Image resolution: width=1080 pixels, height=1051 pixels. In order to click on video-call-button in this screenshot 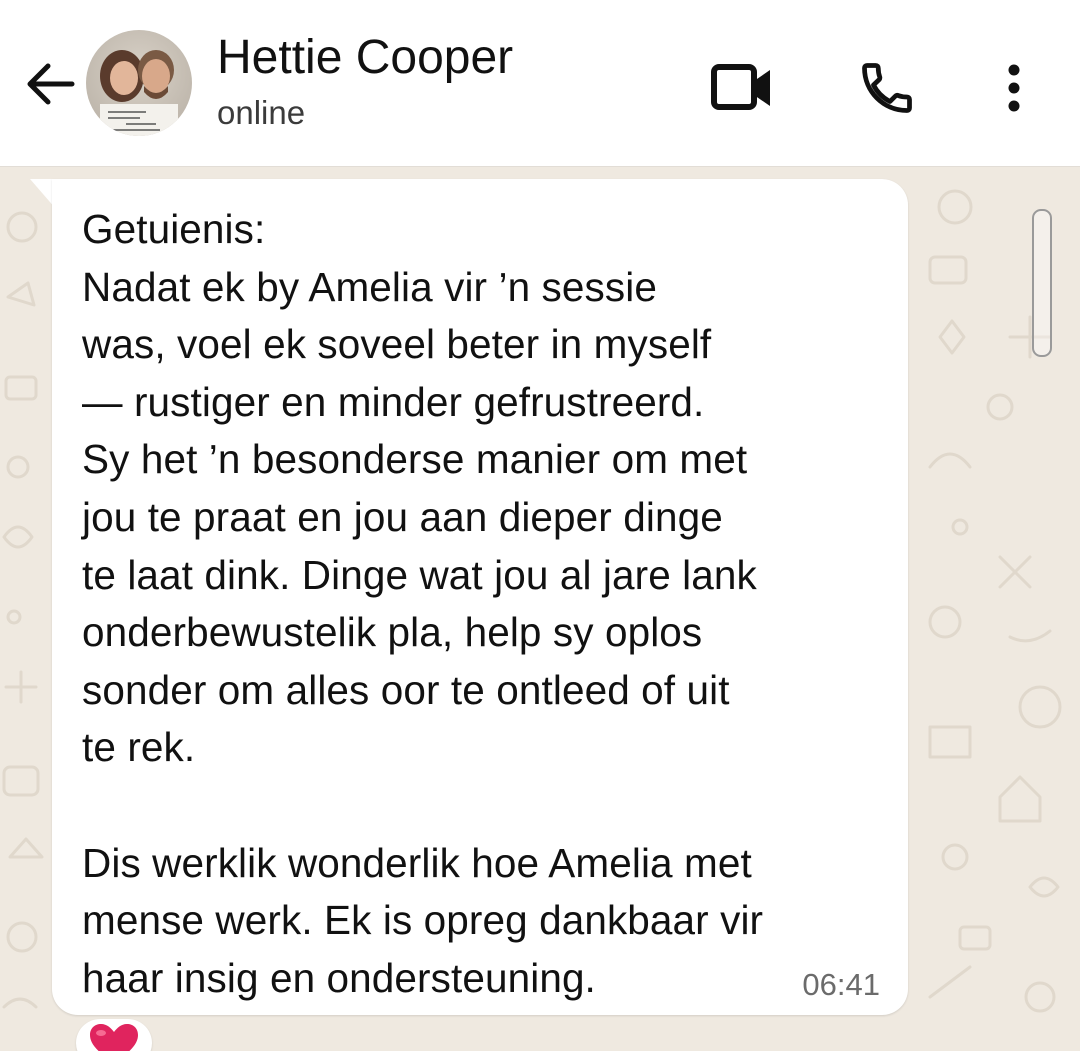, I will do `click(742, 88)`.